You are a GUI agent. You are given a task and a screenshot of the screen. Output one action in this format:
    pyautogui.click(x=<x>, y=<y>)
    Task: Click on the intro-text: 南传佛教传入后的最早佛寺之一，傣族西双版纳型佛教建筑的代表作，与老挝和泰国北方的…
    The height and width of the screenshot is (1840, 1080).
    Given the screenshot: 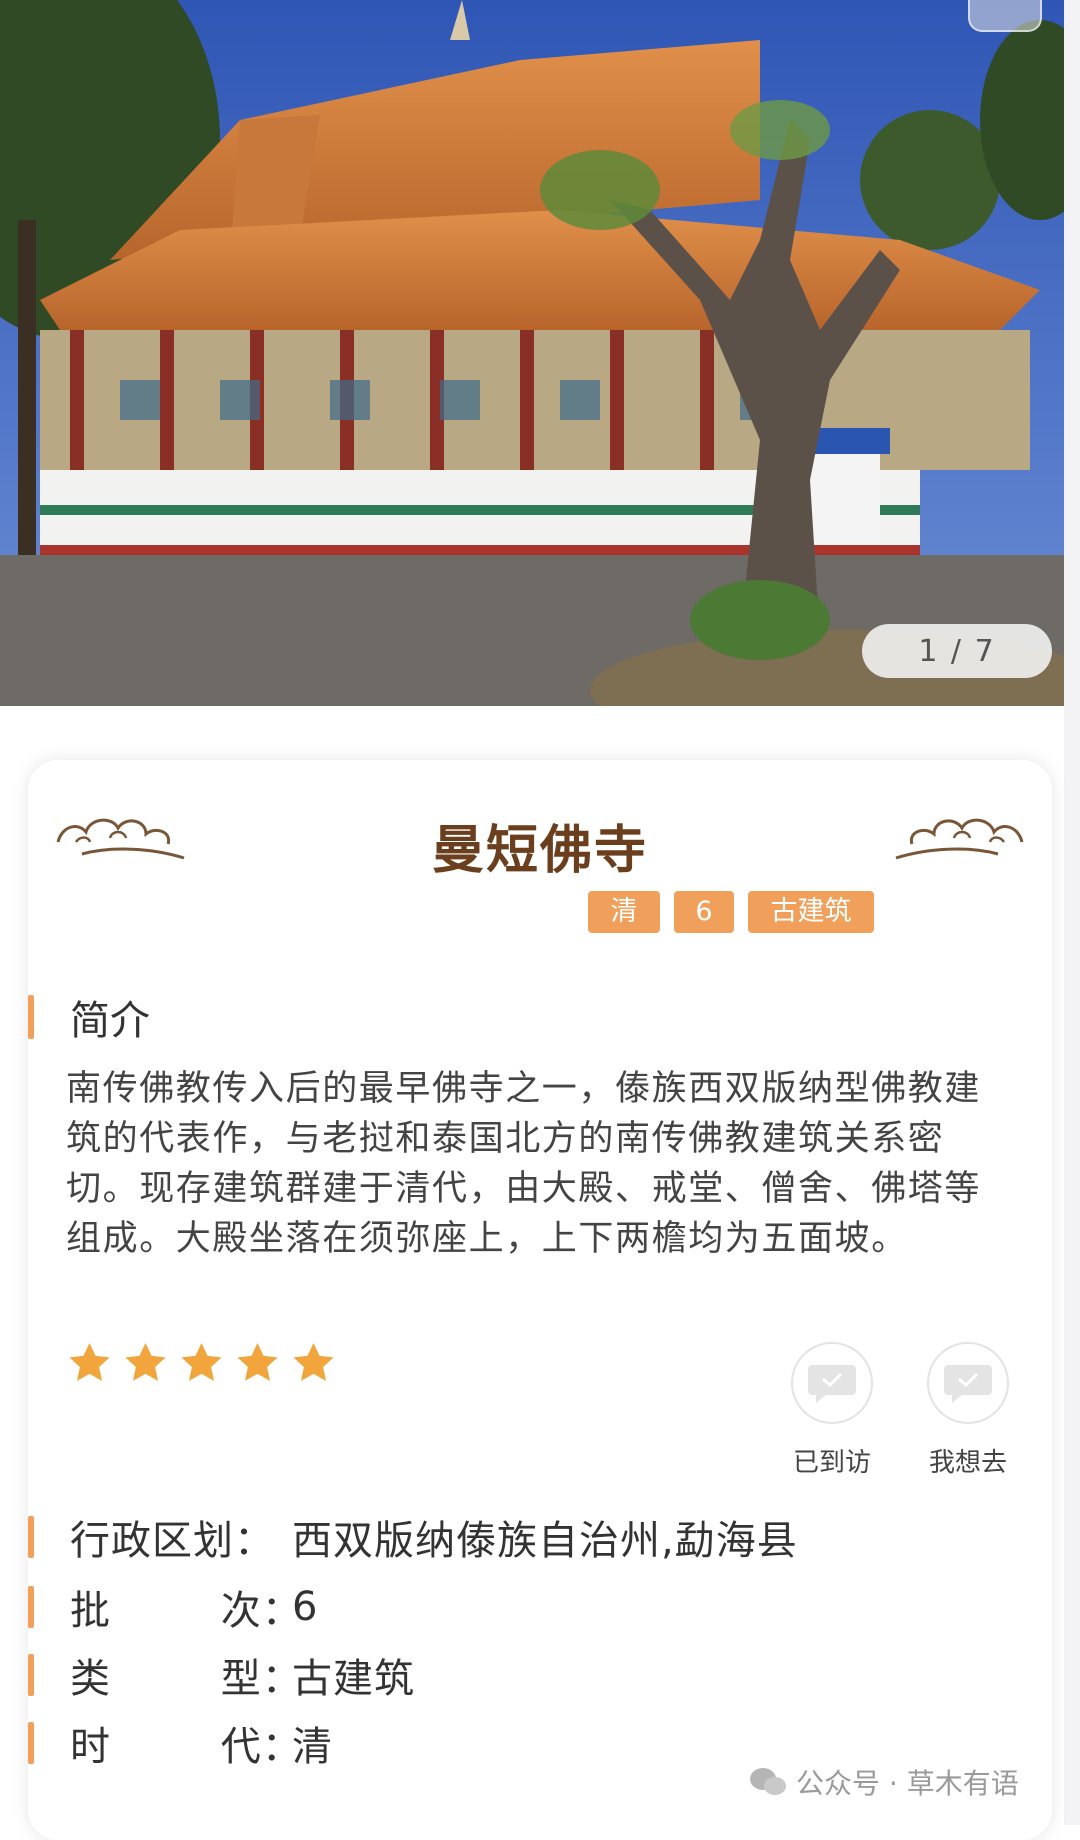 What is the action you would take?
    pyautogui.click(x=524, y=1164)
    